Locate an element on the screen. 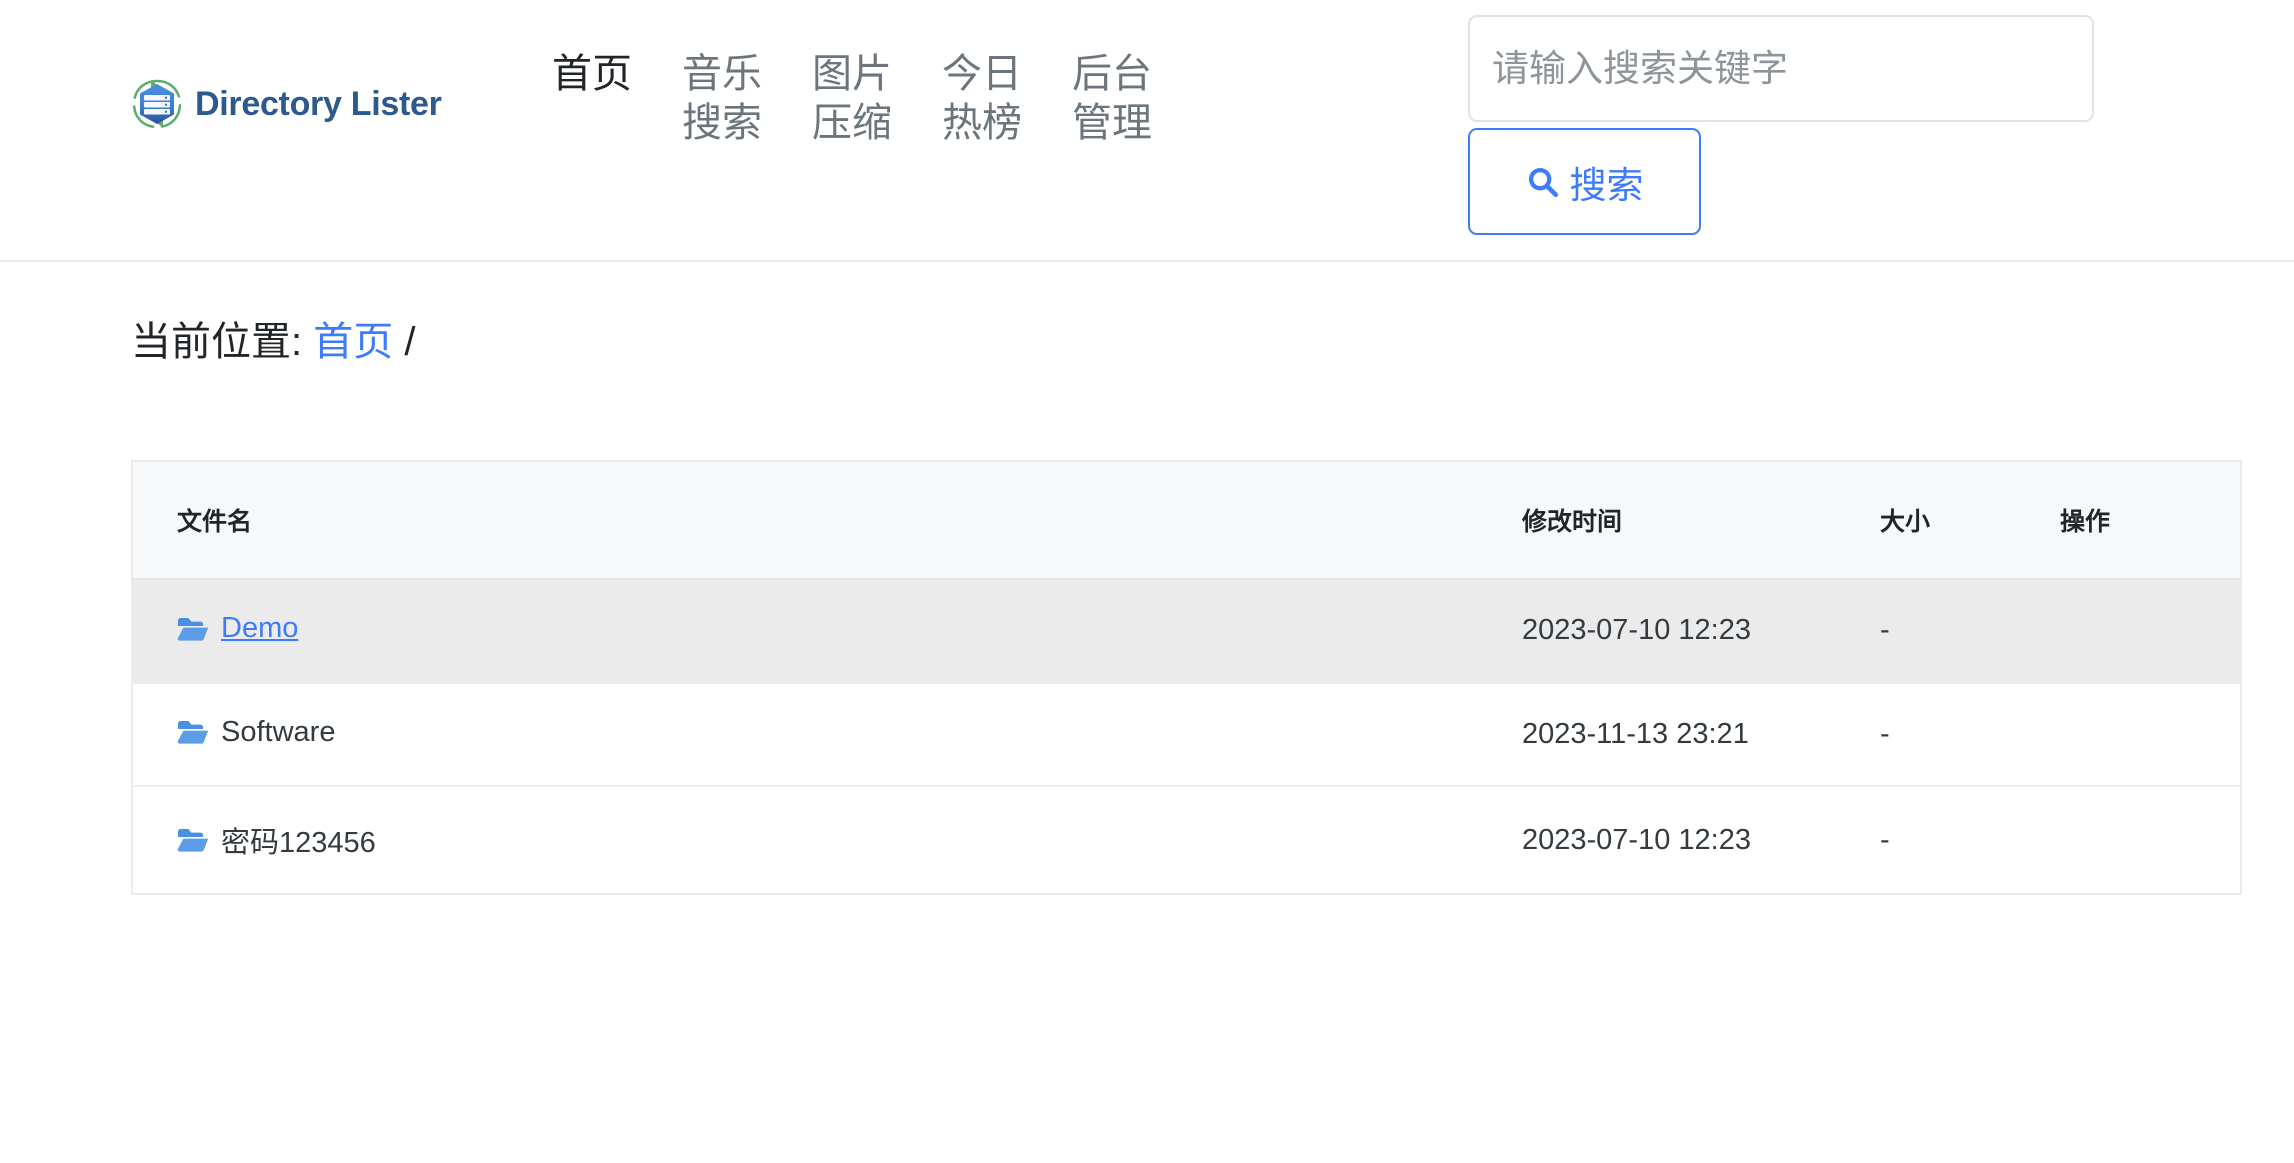 The width and height of the screenshot is (2294, 1163). nav-item-admin: 后台管理 is located at coordinates (1137, 99).